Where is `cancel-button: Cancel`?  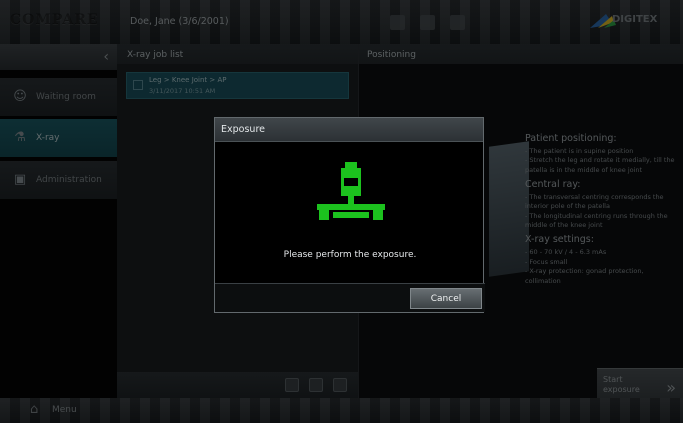
cancel-button: Cancel is located at coordinates (446, 298).